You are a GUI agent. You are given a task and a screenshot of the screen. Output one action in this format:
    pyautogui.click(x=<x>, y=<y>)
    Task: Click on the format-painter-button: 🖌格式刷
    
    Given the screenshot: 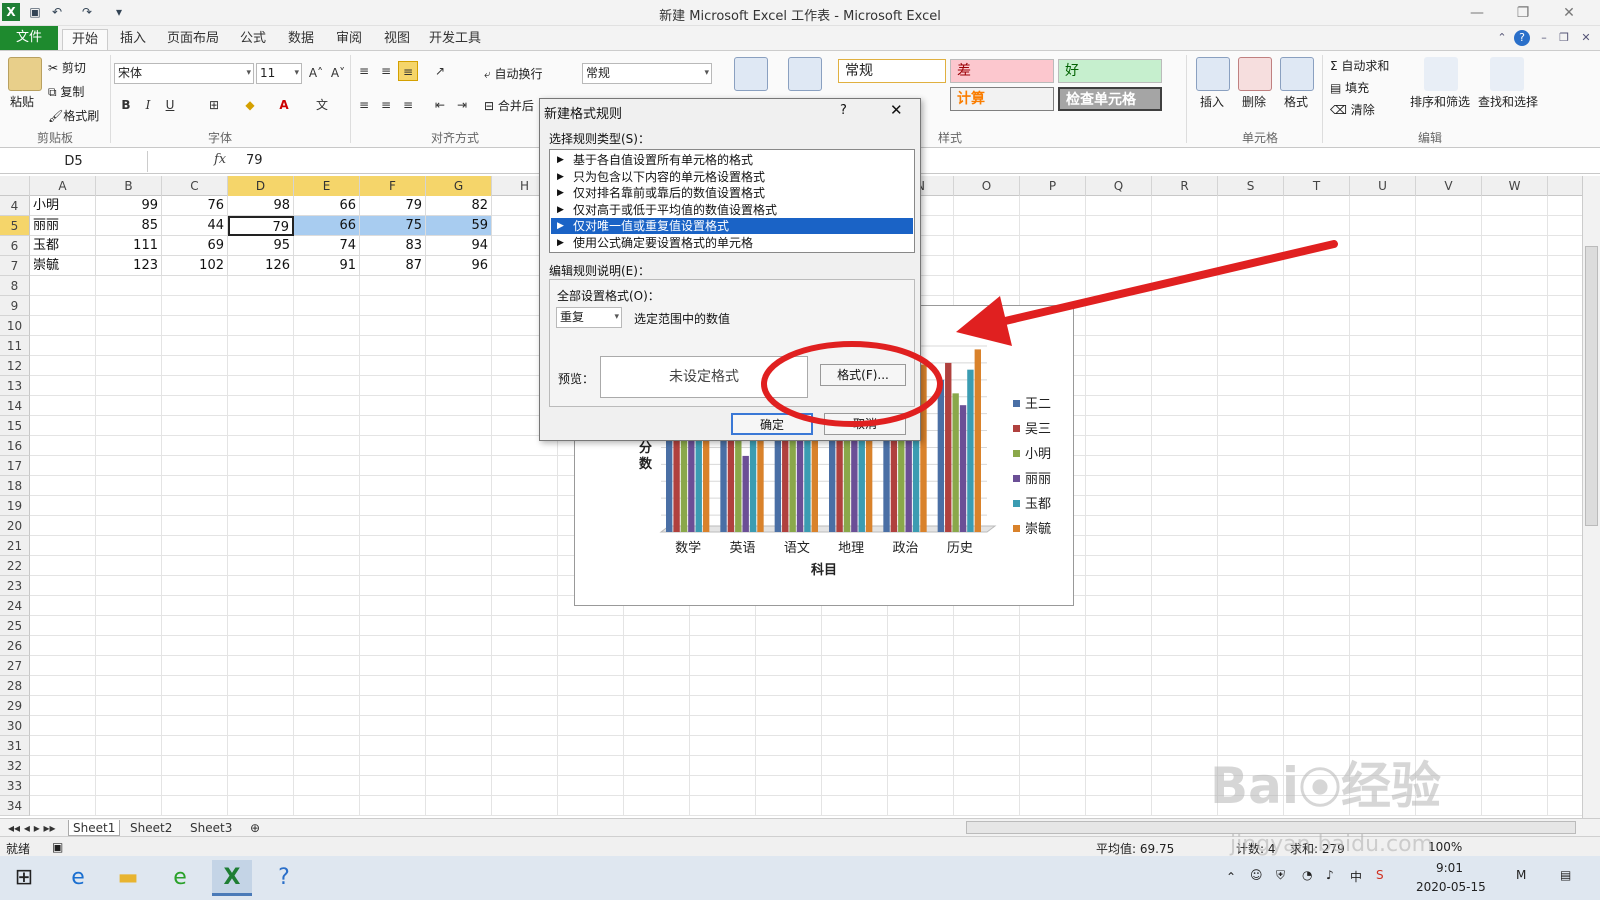 What is the action you would take?
    pyautogui.click(x=73, y=115)
    